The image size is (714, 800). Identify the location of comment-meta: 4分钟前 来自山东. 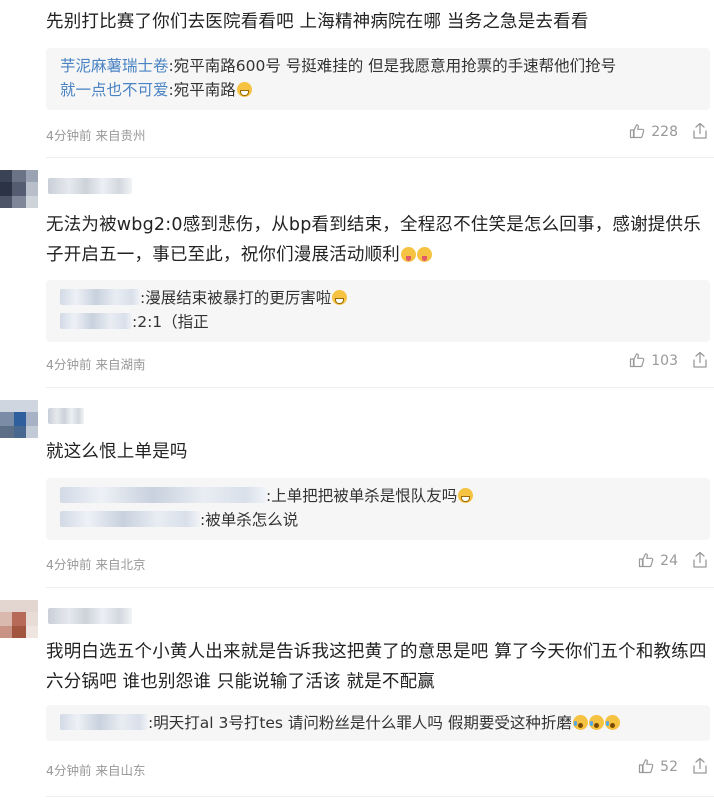
(95, 769).